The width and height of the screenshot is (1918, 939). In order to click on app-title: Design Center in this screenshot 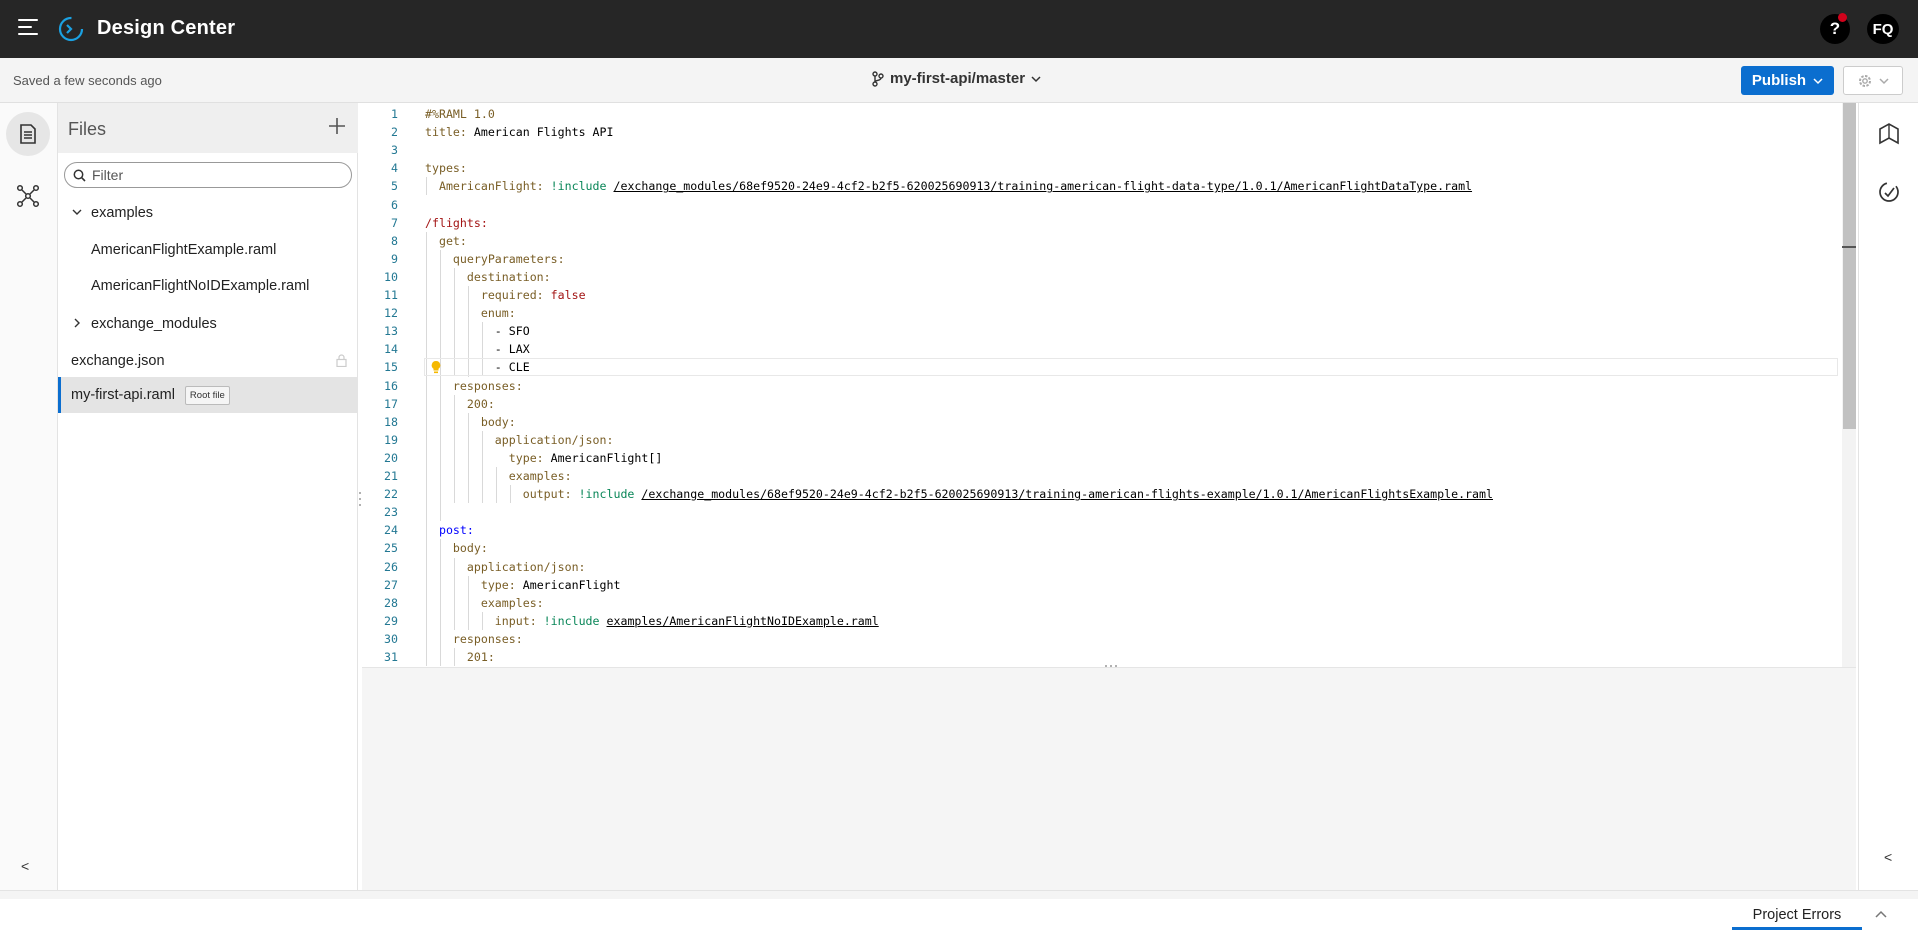, I will do `click(166, 28)`.